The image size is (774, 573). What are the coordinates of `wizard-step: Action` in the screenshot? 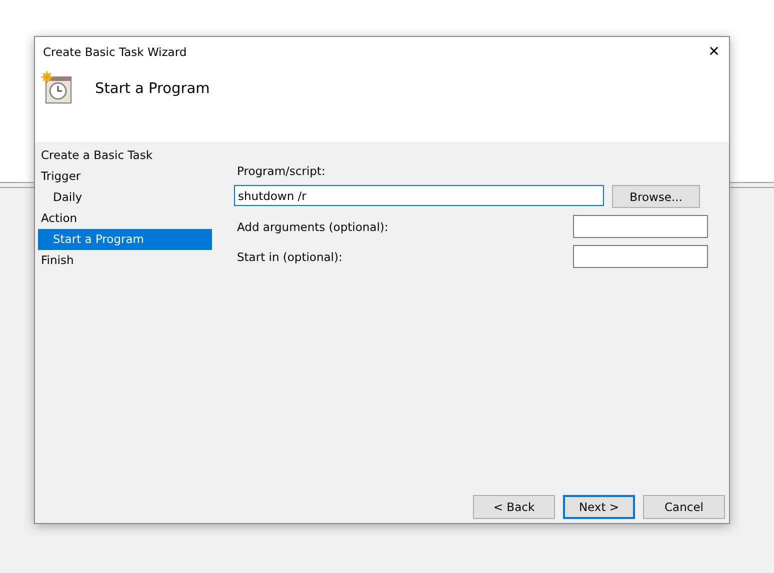 It's located at (125, 218).